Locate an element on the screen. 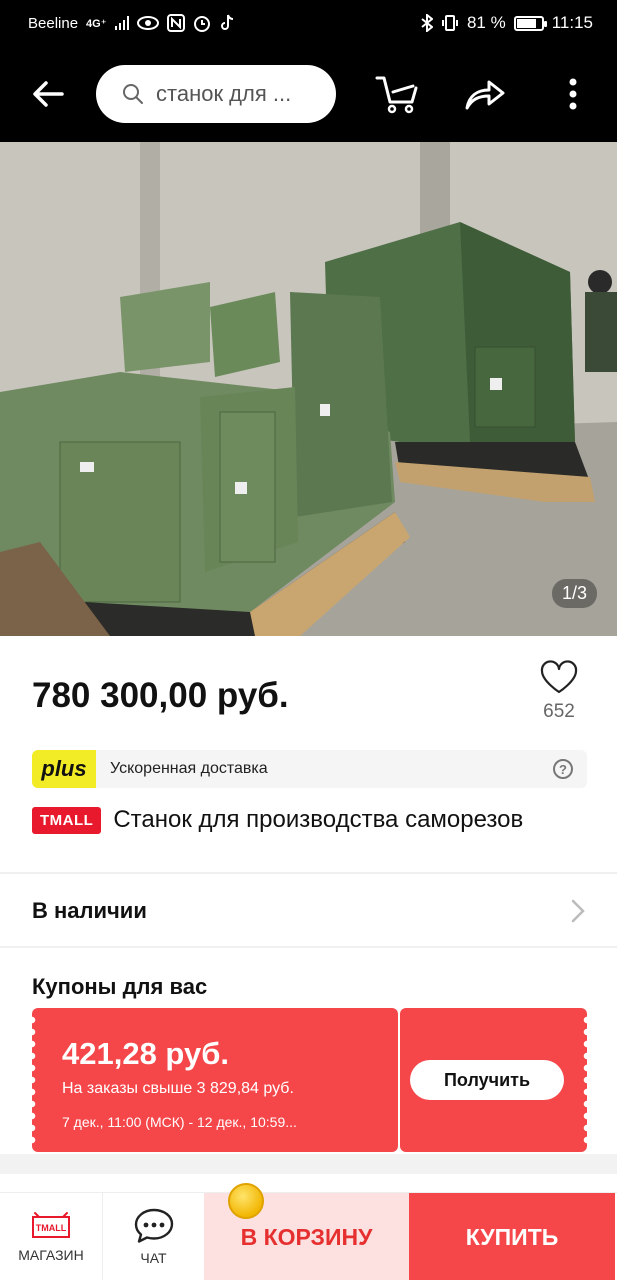 The width and height of the screenshot is (617, 1280). coupons-title: Купоны для вас is located at coordinates (120, 986).